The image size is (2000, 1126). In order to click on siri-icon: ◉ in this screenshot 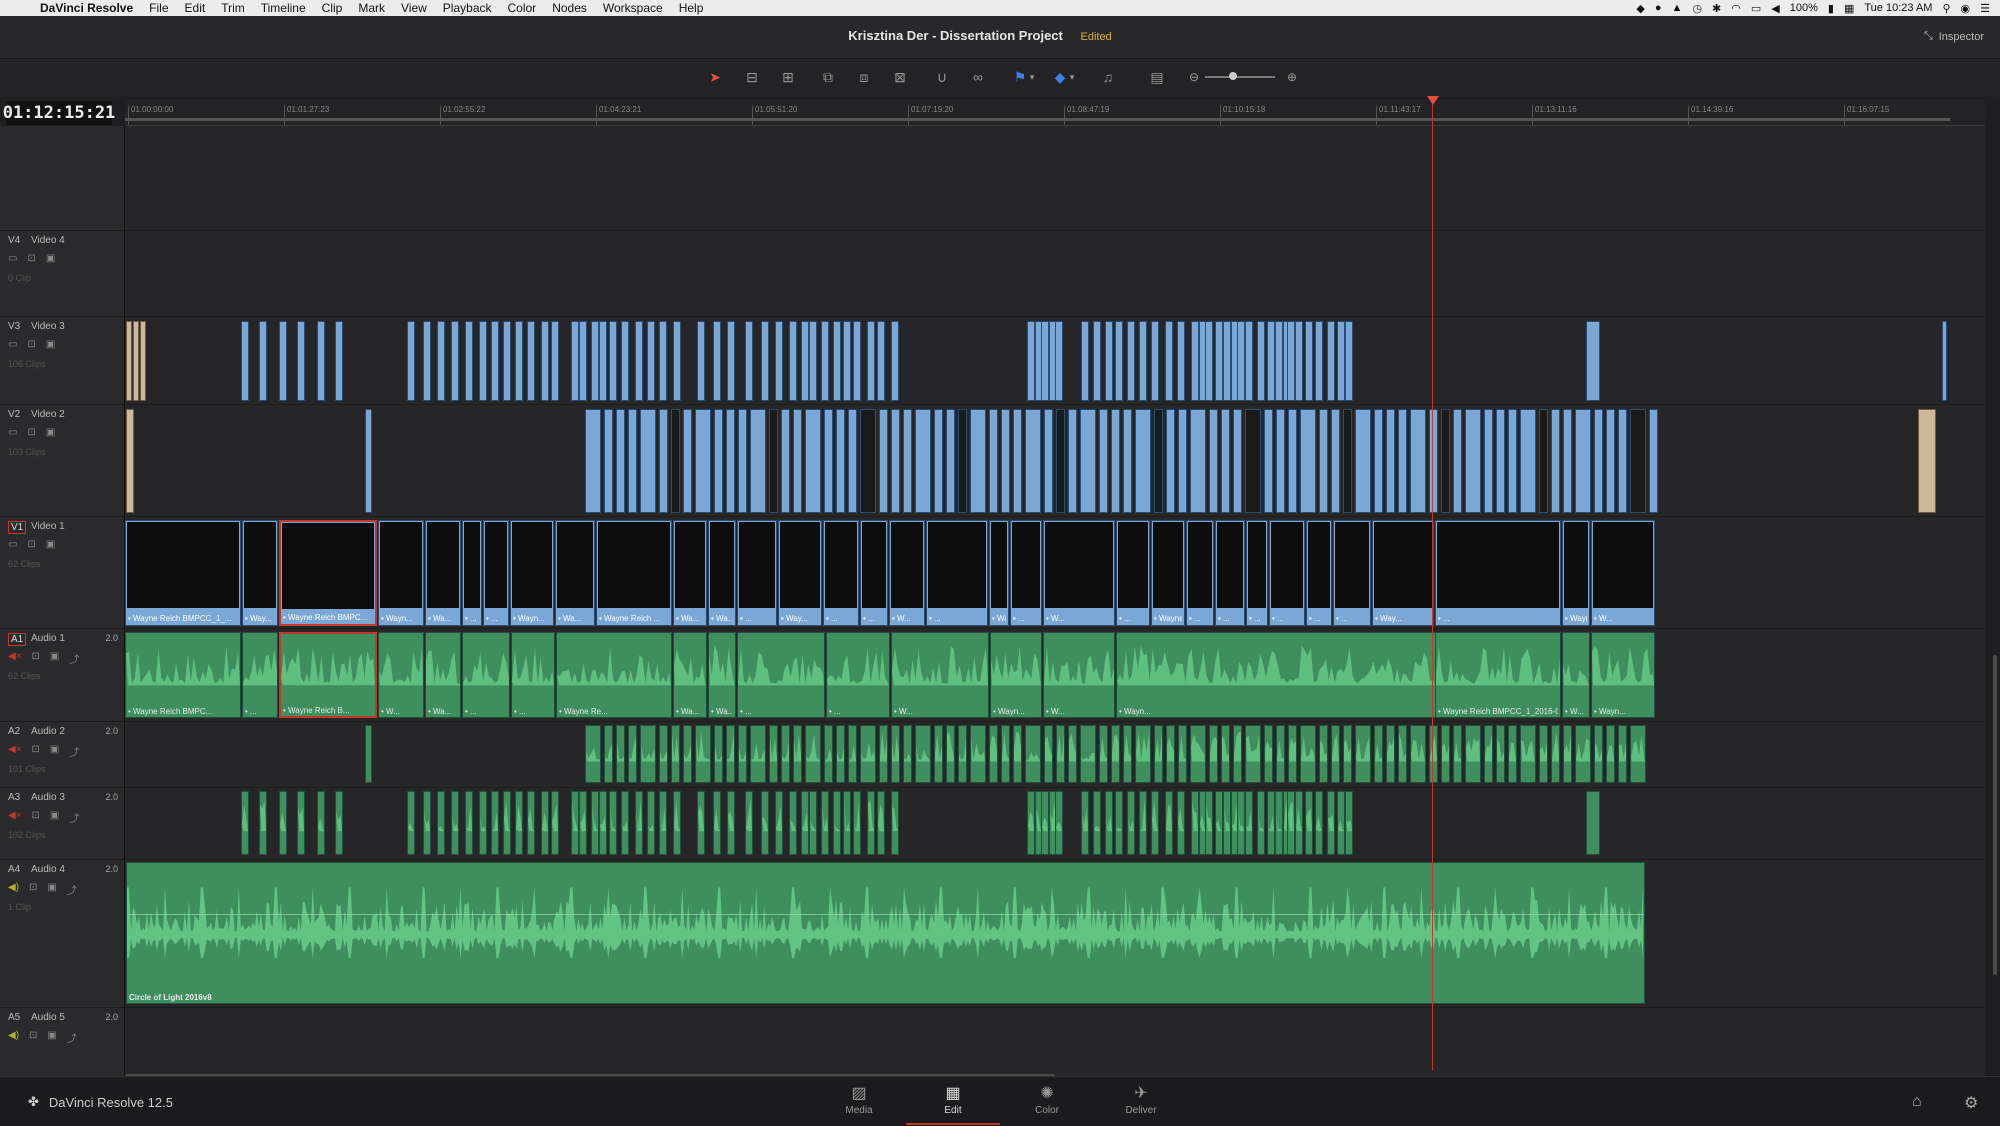, I will do `click(1966, 8)`.